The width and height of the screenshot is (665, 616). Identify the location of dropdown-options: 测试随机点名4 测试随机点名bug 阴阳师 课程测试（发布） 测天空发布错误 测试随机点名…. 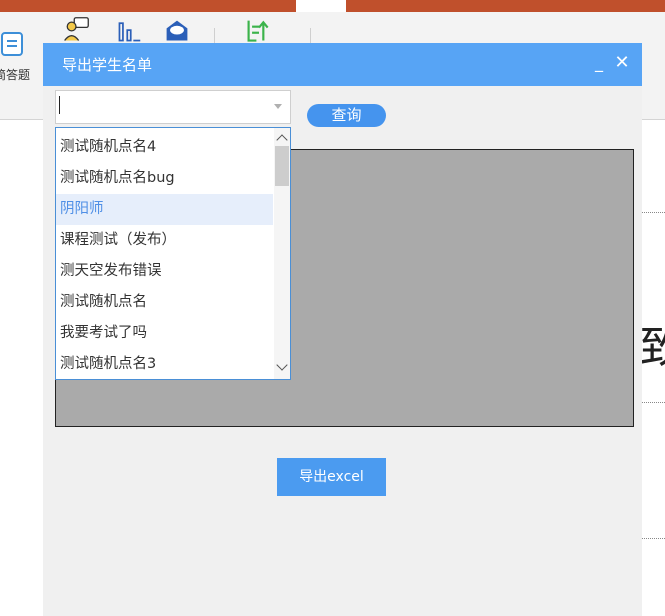
(164, 255).